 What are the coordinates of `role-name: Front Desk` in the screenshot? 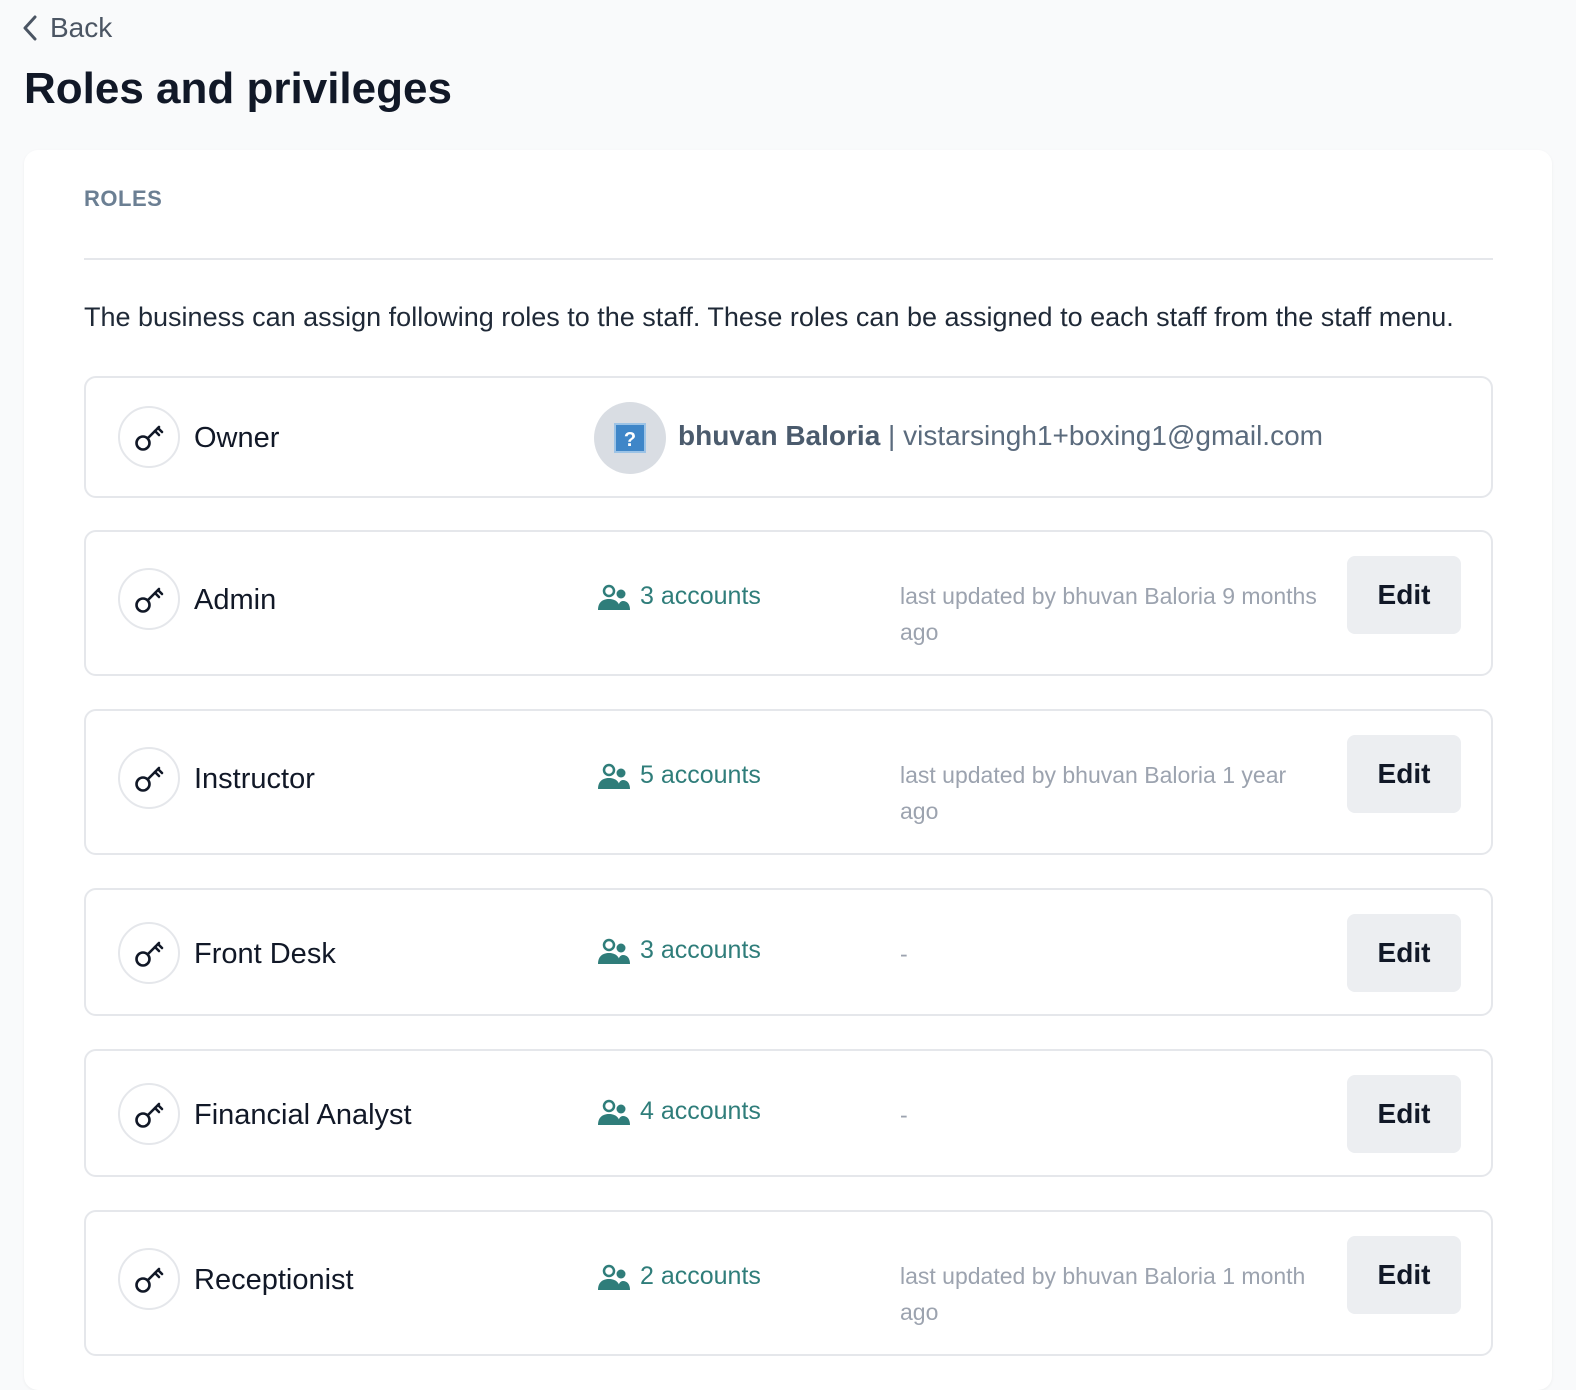 It's located at (265, 954).